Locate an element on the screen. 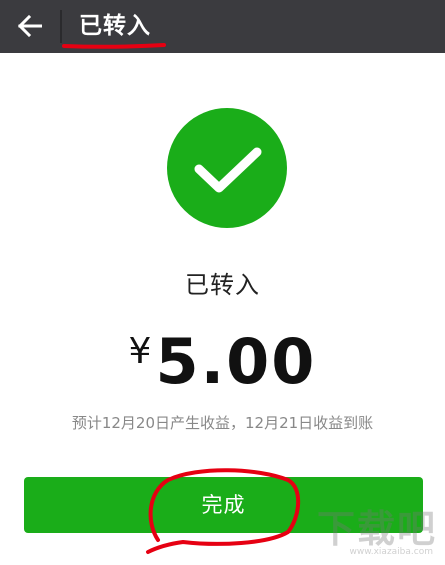  success-status-badge is located at coordinates (227, 168).